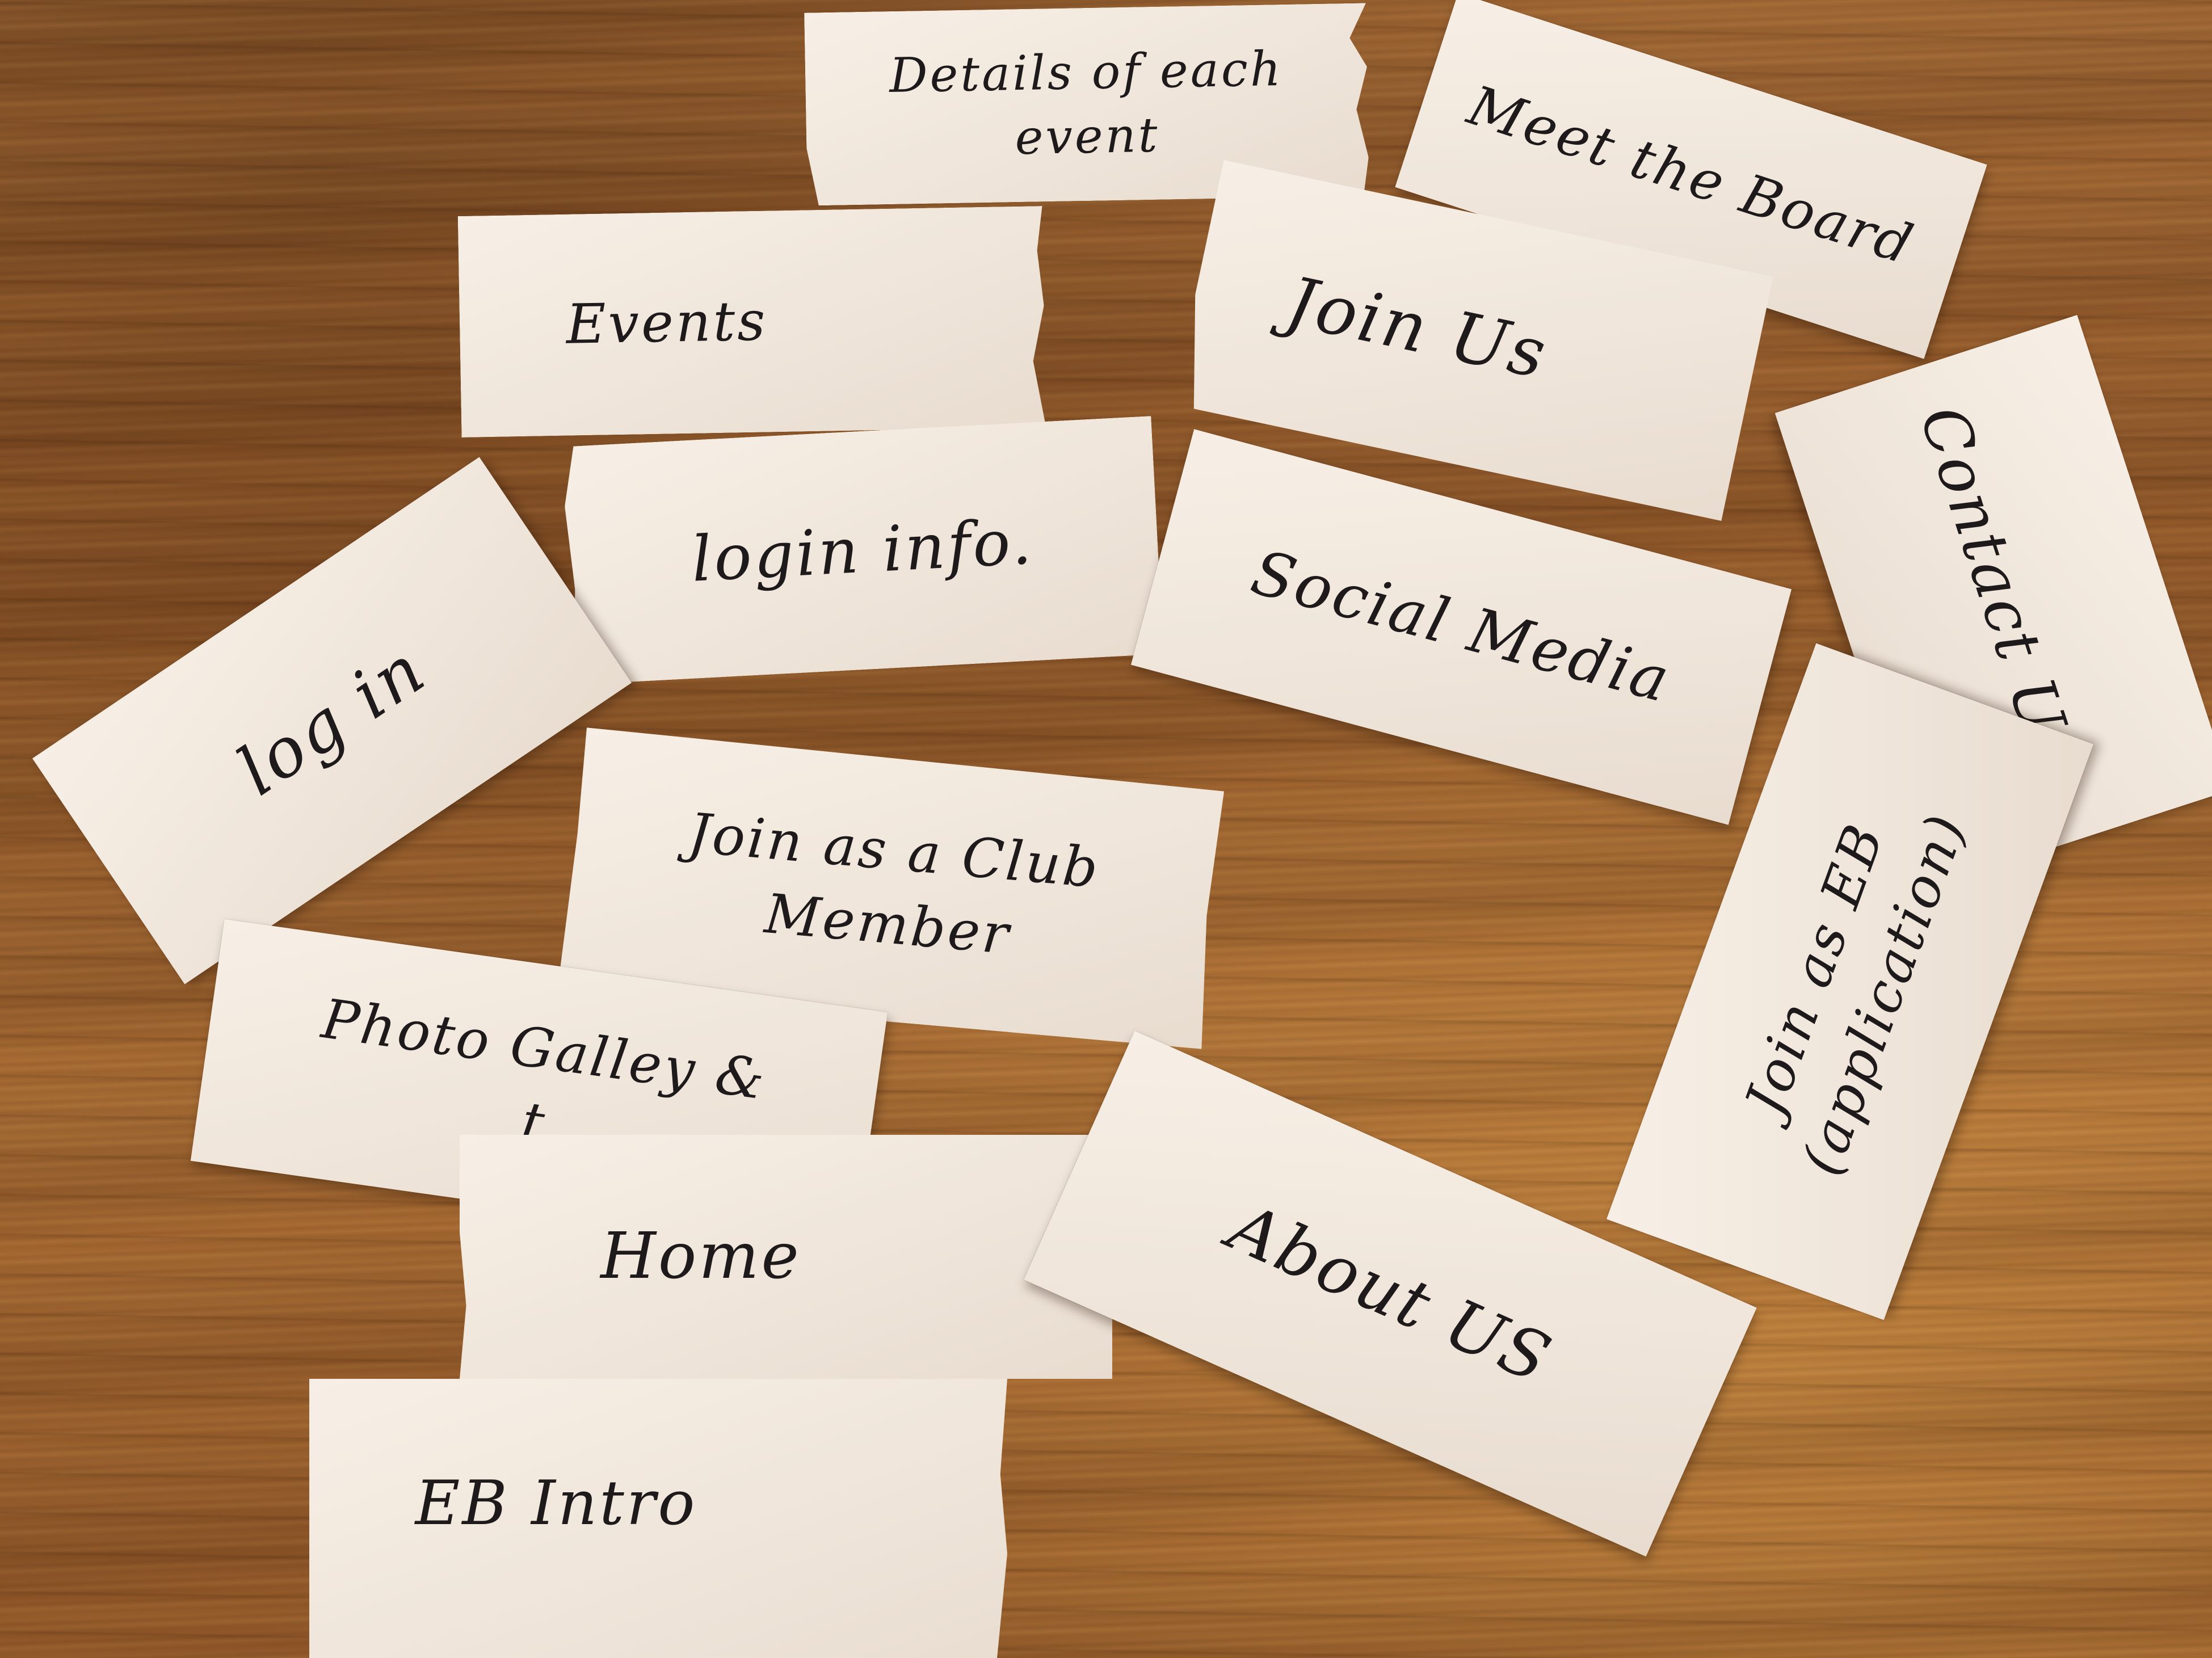  I want to click on note-social-media-text: Social Media, so click(1461, 627).